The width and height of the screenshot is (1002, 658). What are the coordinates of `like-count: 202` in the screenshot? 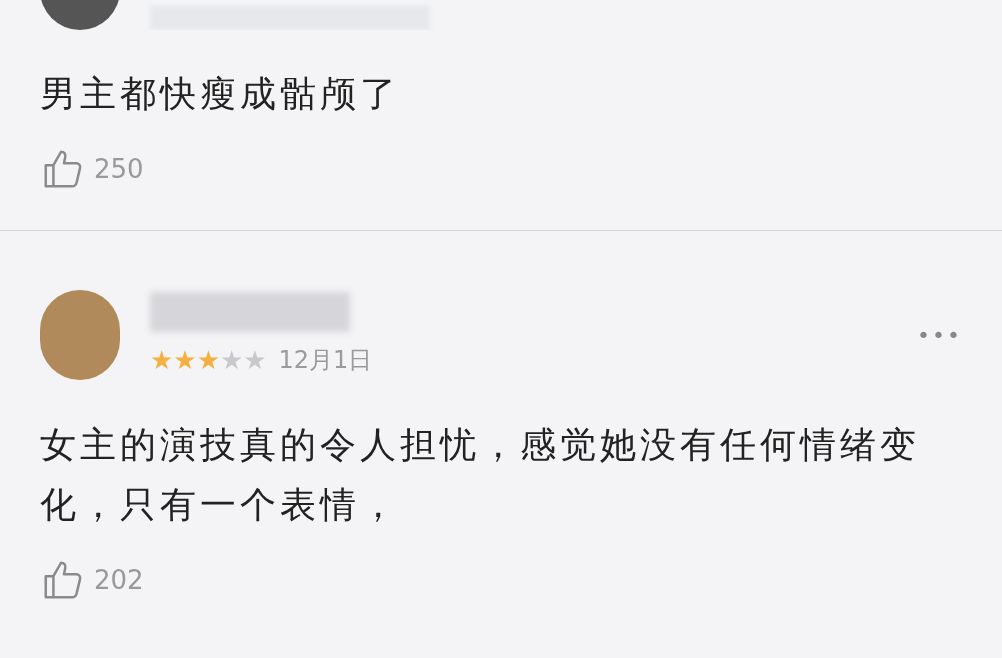 It's located at (119, 580).